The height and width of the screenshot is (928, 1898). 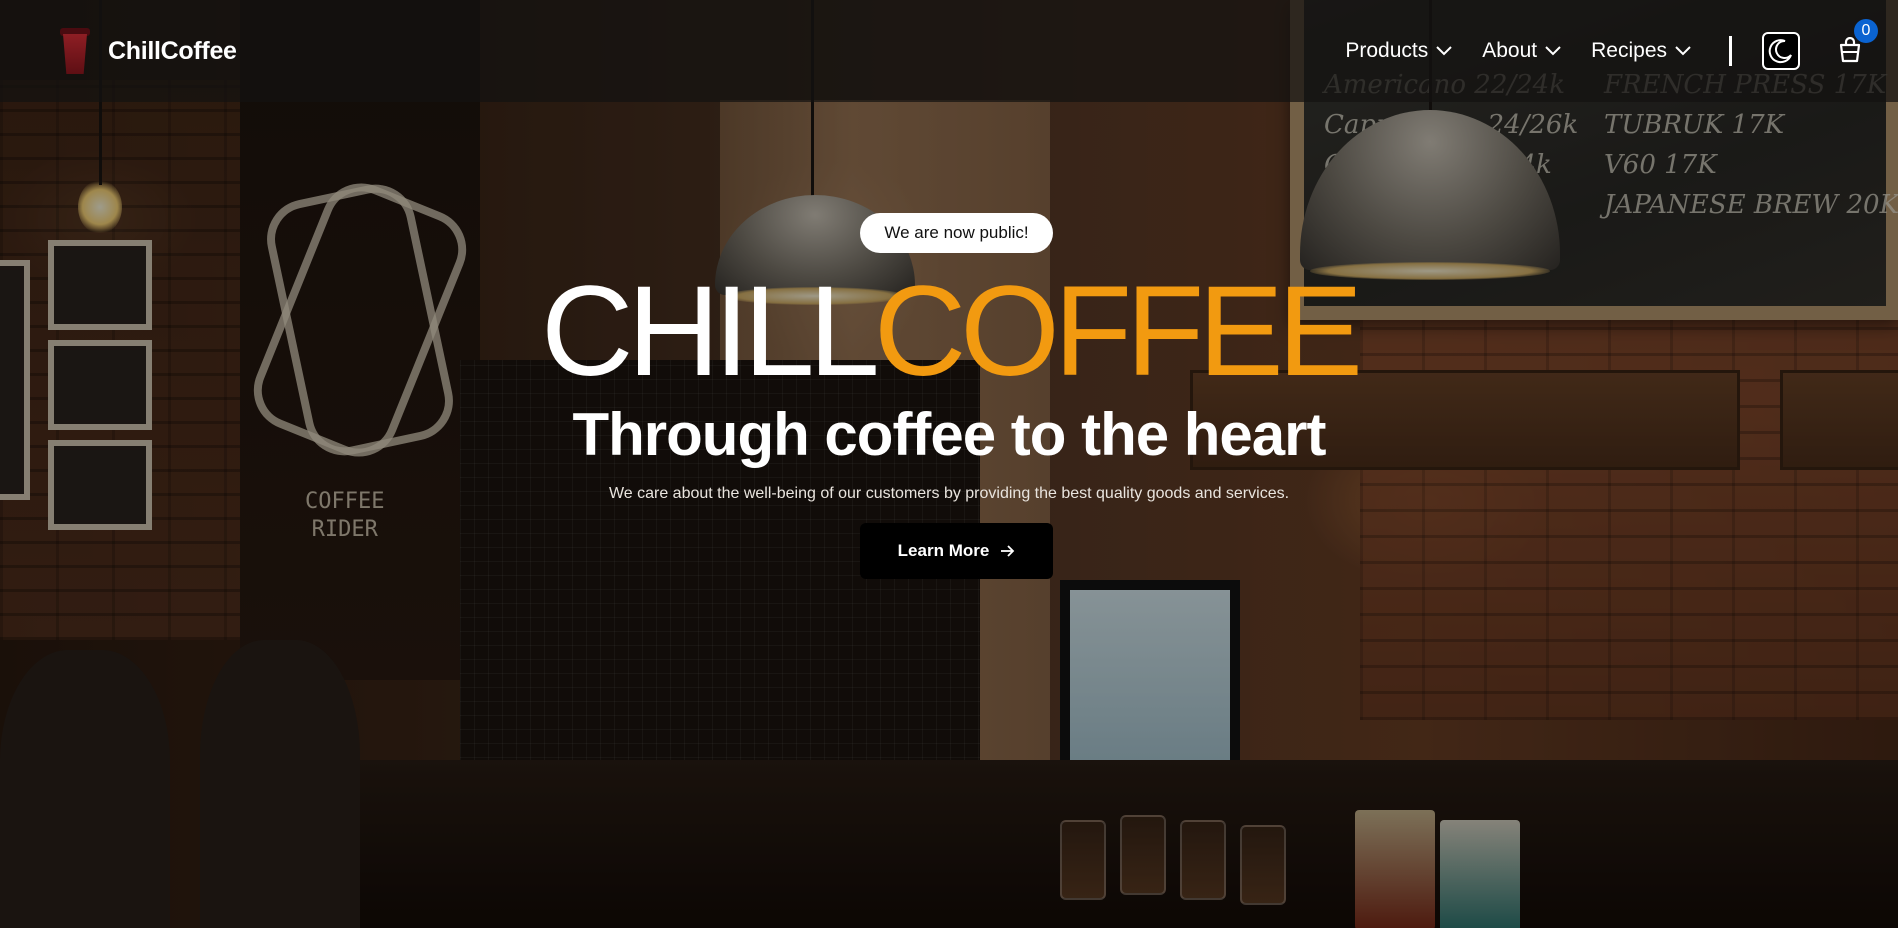 What do you see at coordinates (1387, 50) in the screenshot?
I see `nav-item-label: Products` at bounding box center [1387, 50].